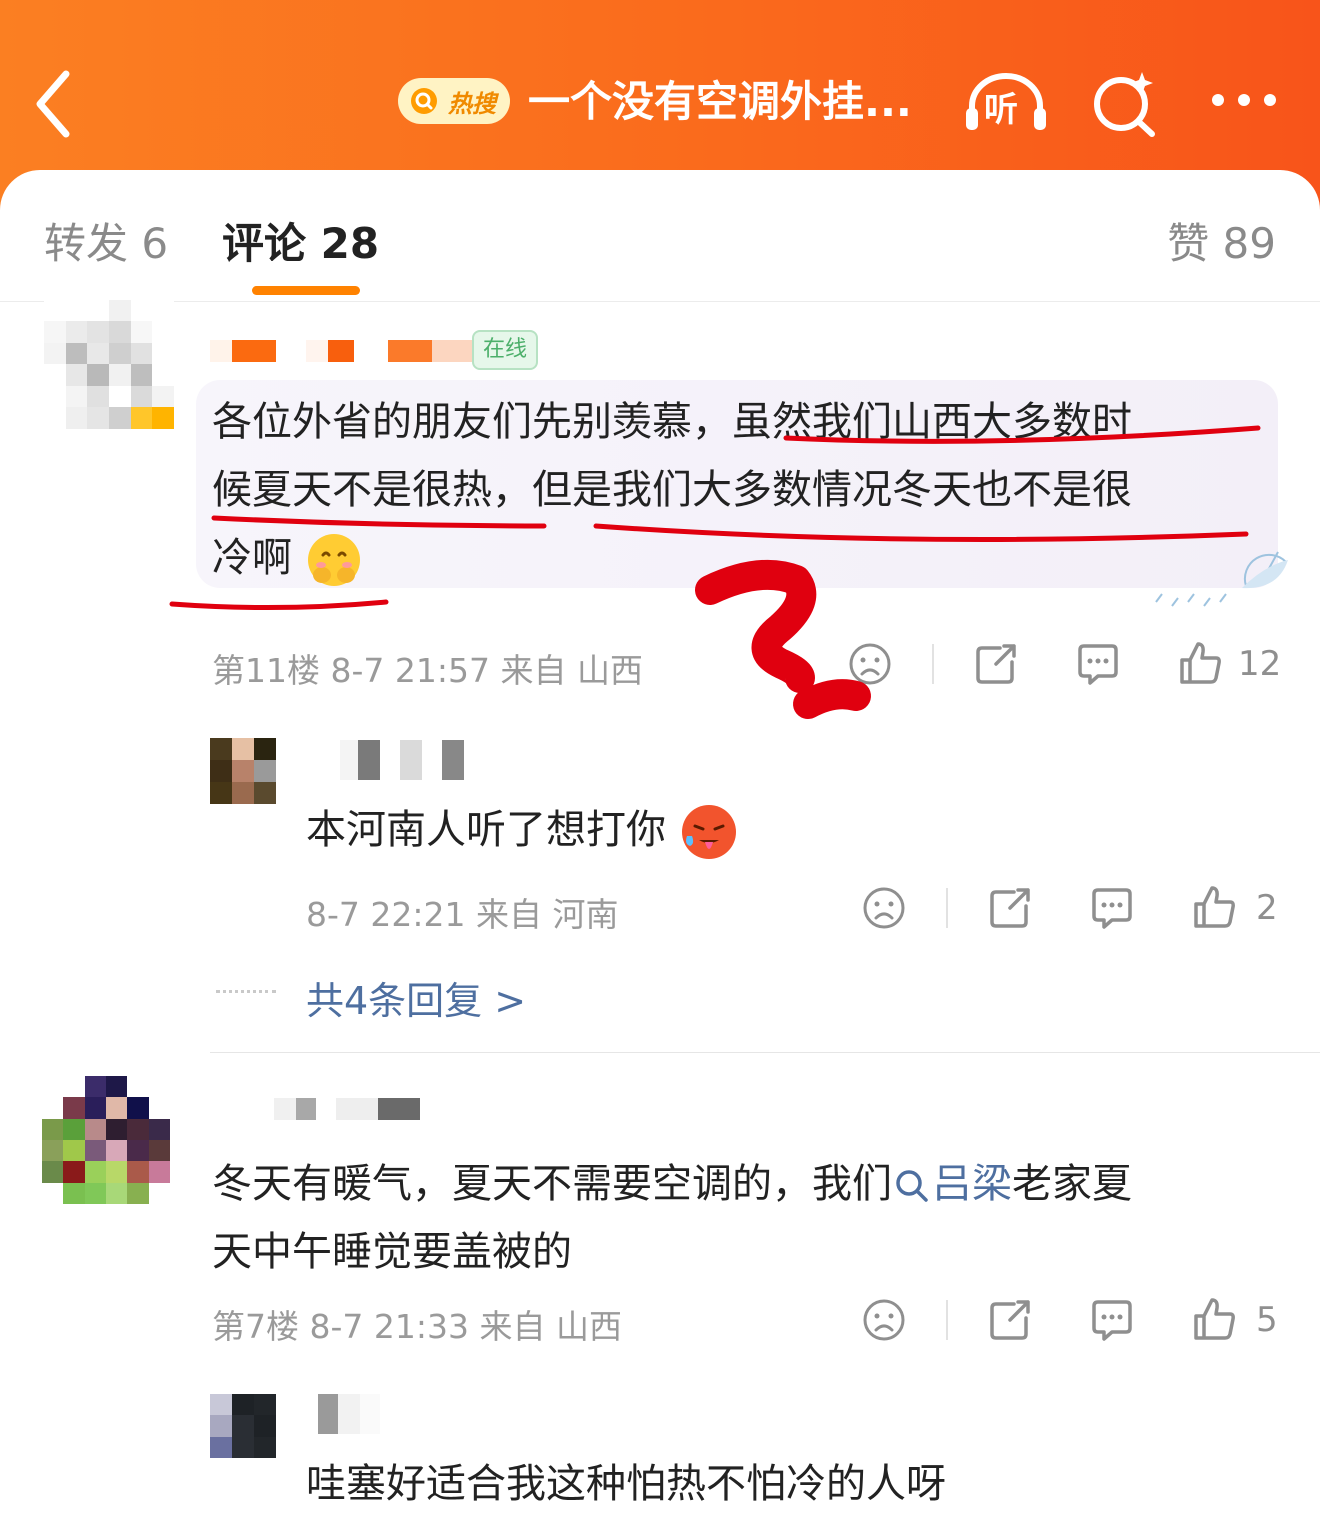  Describe the element at coordinates (472, 103) in the screenshot. I see `hot-badge-label: 热搜` at that location.